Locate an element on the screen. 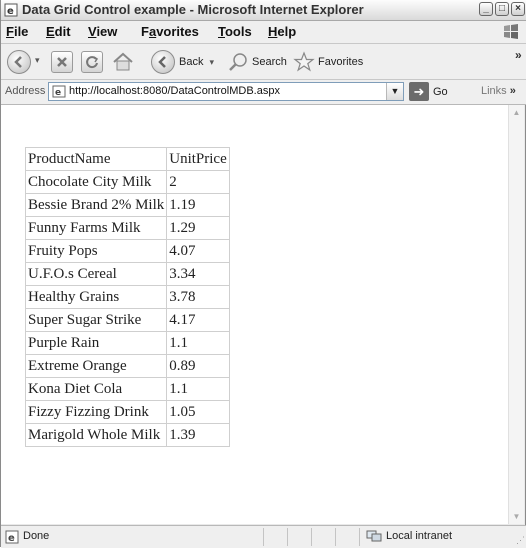  vertical-scrollbar: ▲ ▼ is located at coordinates (516, 314).